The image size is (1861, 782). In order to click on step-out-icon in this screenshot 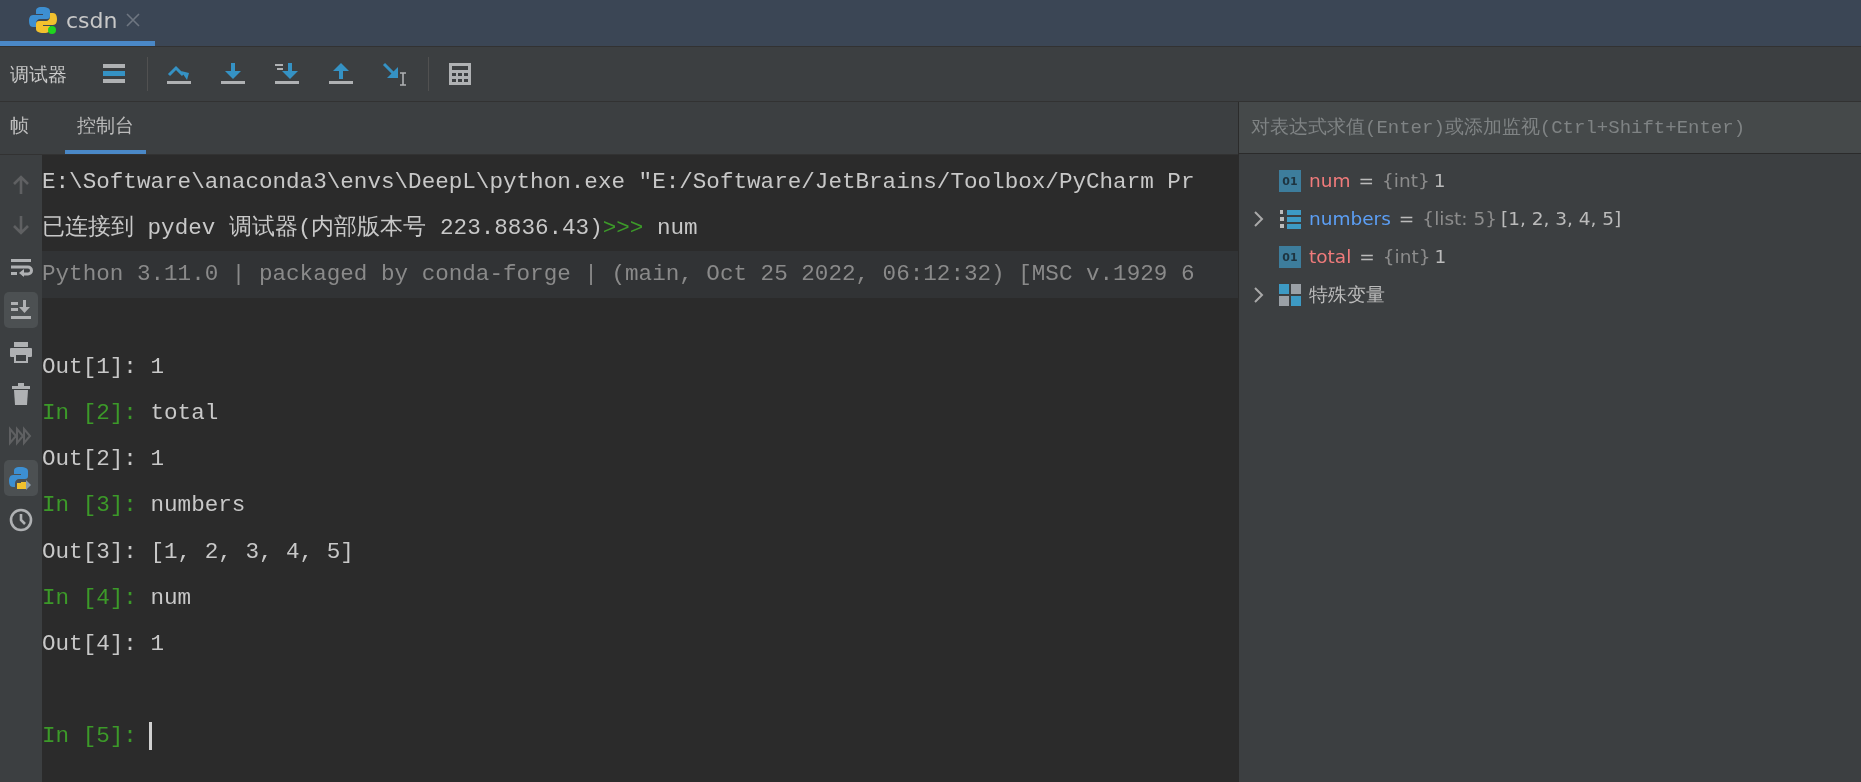, I will do `click(341, 74)`.